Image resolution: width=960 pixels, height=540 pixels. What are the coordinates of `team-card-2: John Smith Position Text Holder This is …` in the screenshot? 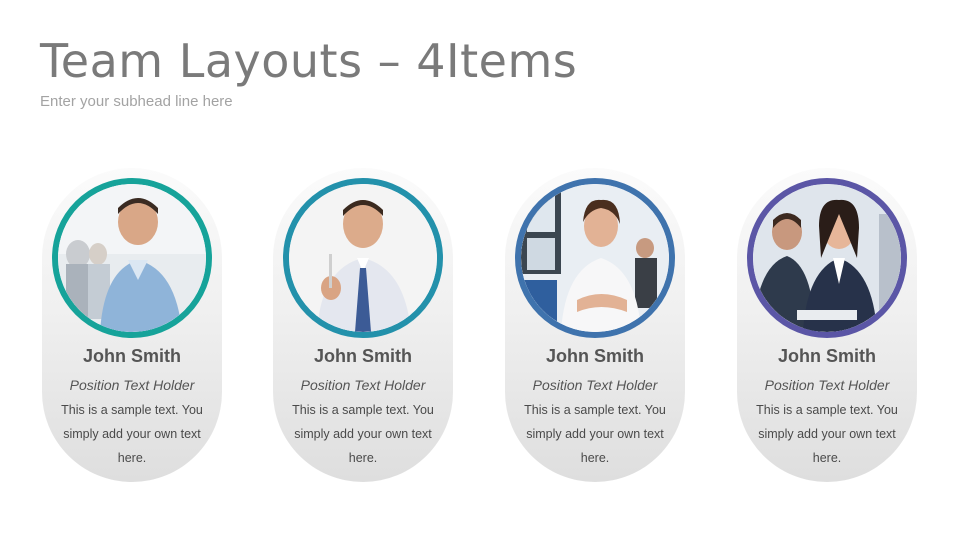 It's located at (363, 325).